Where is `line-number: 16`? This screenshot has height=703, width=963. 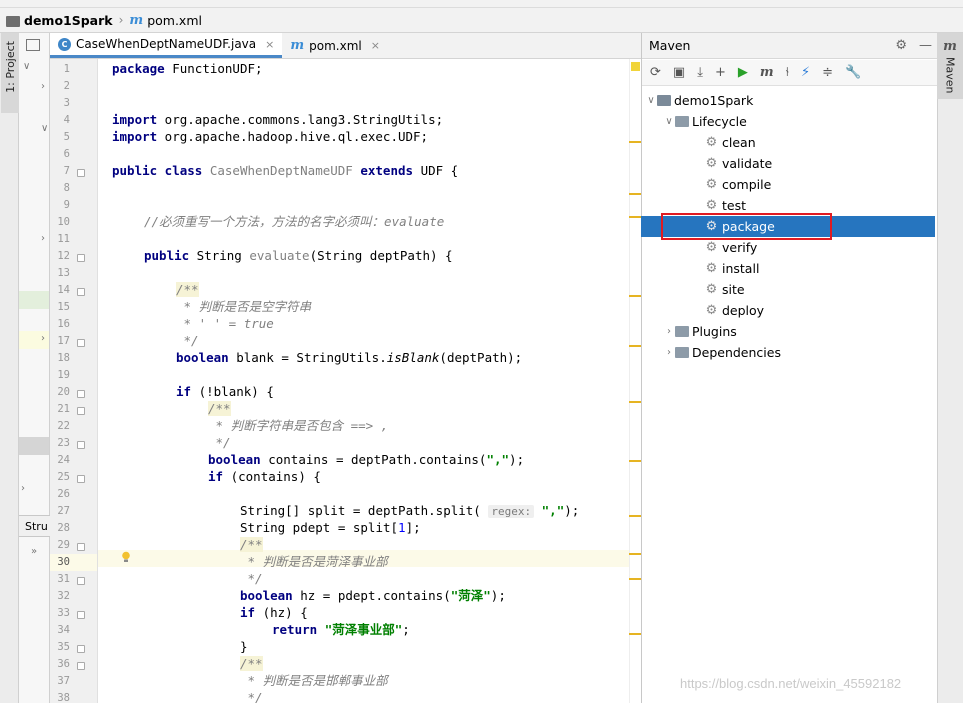 line-number: 16 is located at coordinates (63, 324).